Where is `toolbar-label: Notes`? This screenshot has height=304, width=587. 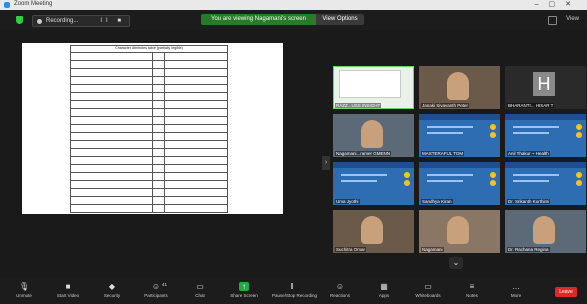
toolbar-label: Notes is located at coordinates (472, 295).